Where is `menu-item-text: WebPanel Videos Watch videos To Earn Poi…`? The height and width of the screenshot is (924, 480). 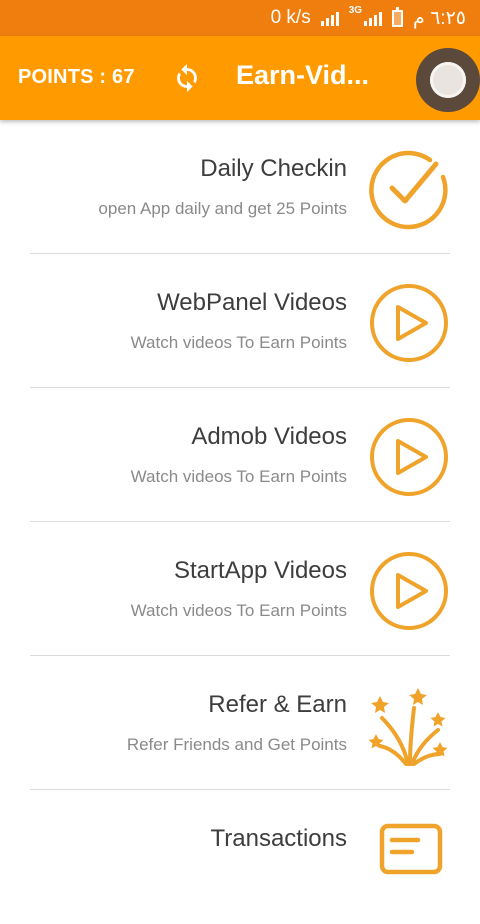
menu-item-text: WebPanel Videos Watch videos To Earn Poi… is located at coordinates (239, 321).